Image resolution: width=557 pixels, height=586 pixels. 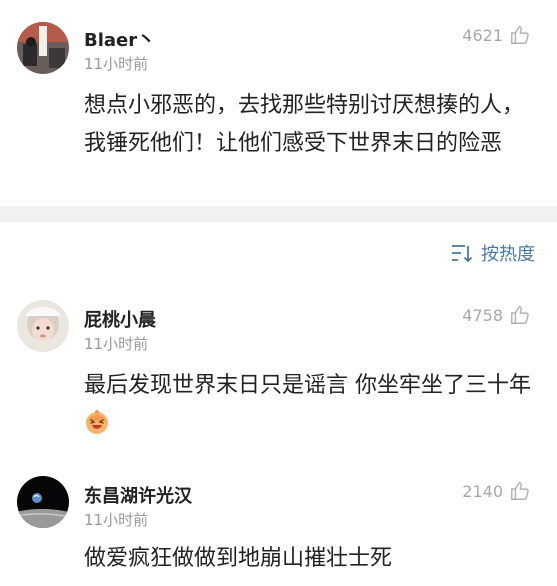 I want to click on sort-label: 按热度, so click(x=508, y=254).